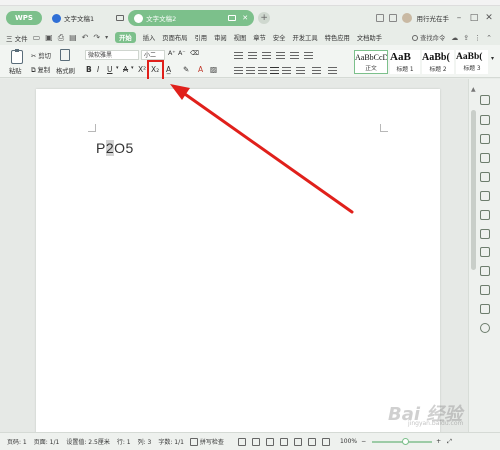  Describe the element at coordinates (132, 68) in the screenshot. I see `strike-dropdown-icon: ▾` at that location.